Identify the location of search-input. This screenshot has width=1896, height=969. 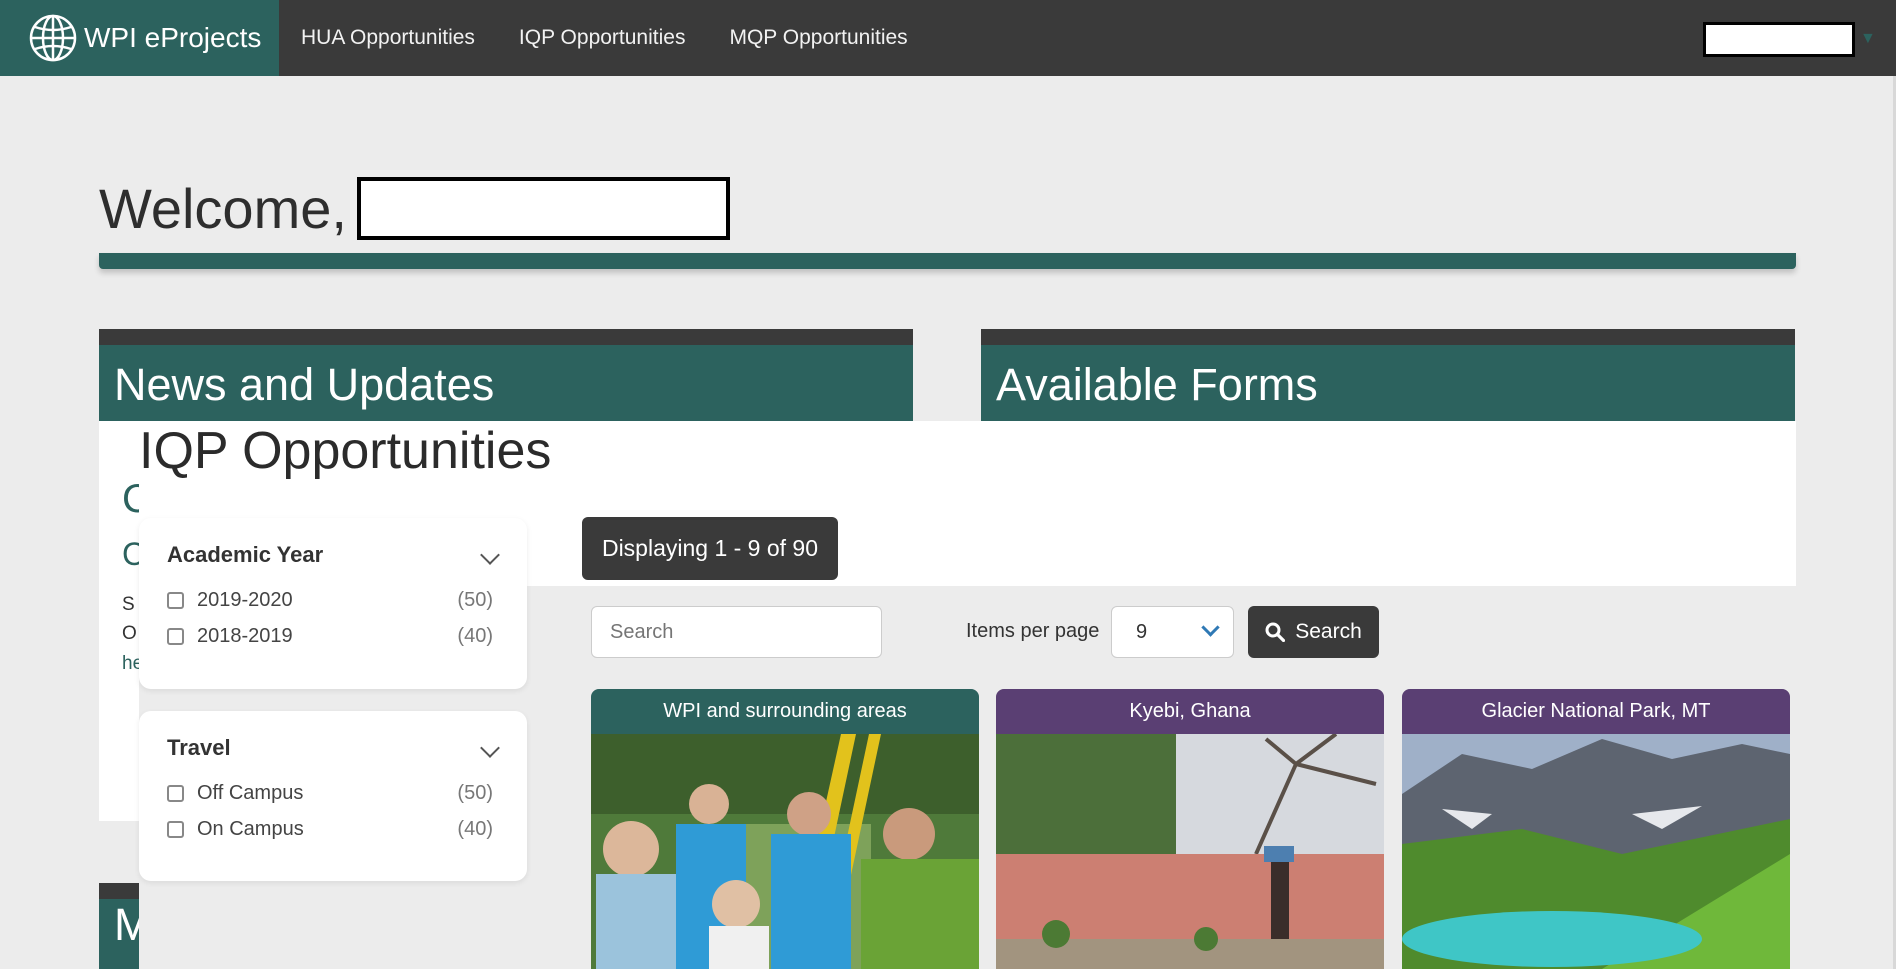
(736, 632).